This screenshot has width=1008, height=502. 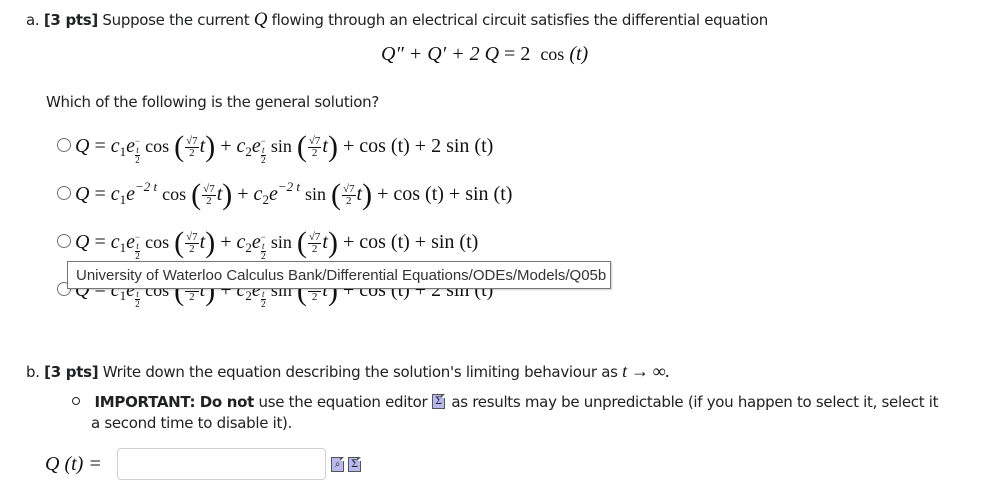 What do you see at coordinates (70, 20) in the screenshot?
I see `part-a-points: [3 pts]` at bounding box center [70, 20].